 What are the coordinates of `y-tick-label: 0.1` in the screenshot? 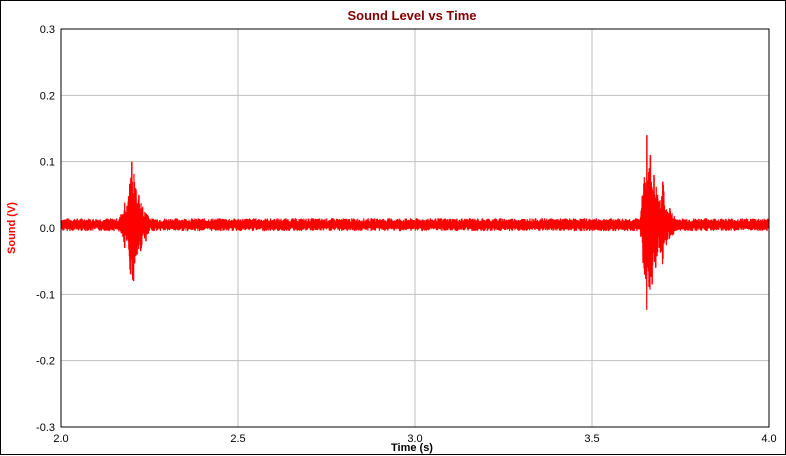 It's located at (47, 163).